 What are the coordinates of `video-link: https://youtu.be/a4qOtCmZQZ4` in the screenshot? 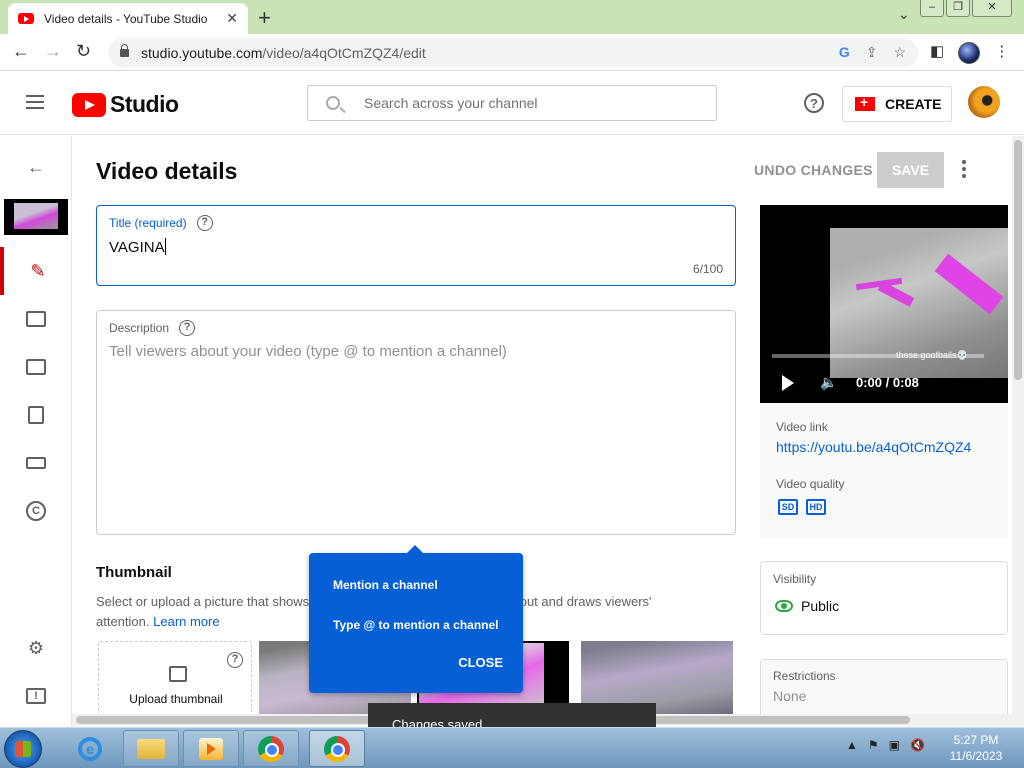 It's located at (873, 447).